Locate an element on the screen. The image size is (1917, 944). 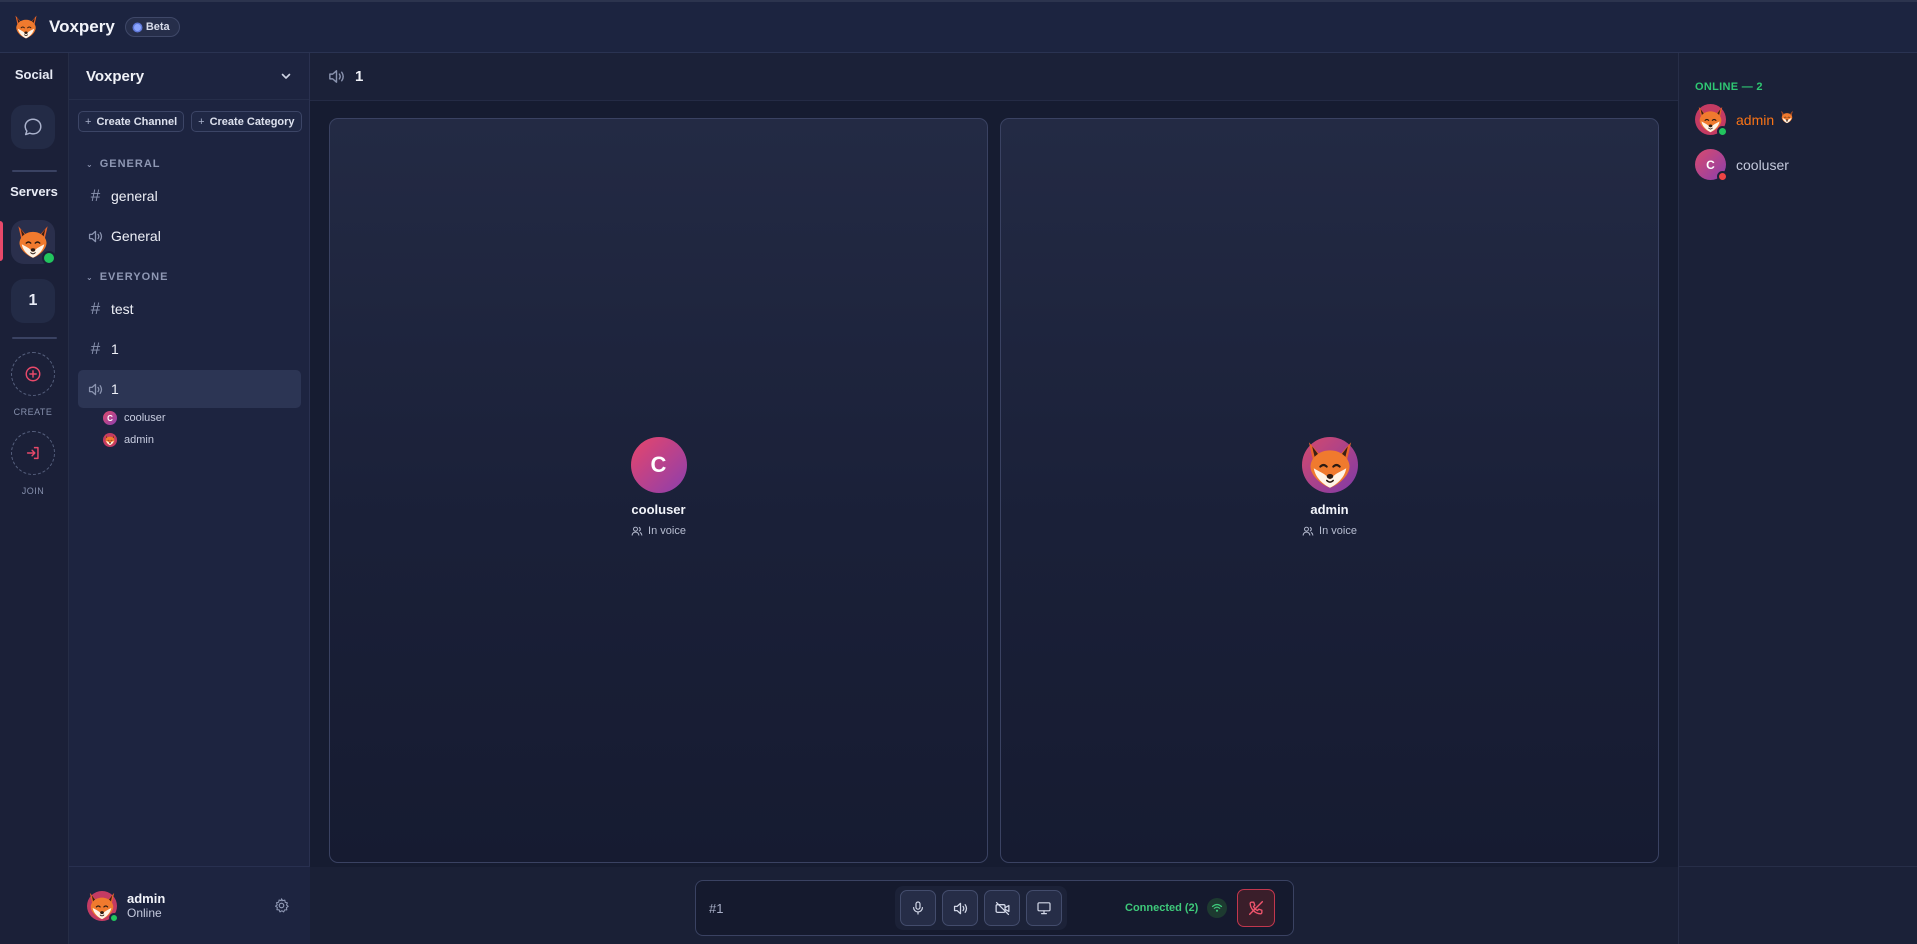
fox-emoji-icon is located at coordinates (1787, 117).